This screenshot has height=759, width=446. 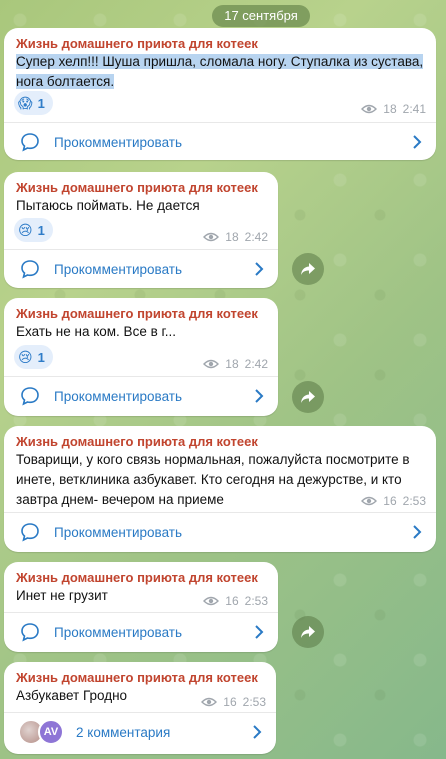 I want to click on post-text: Азбукавет Гродно, so click(x=71, y=696).